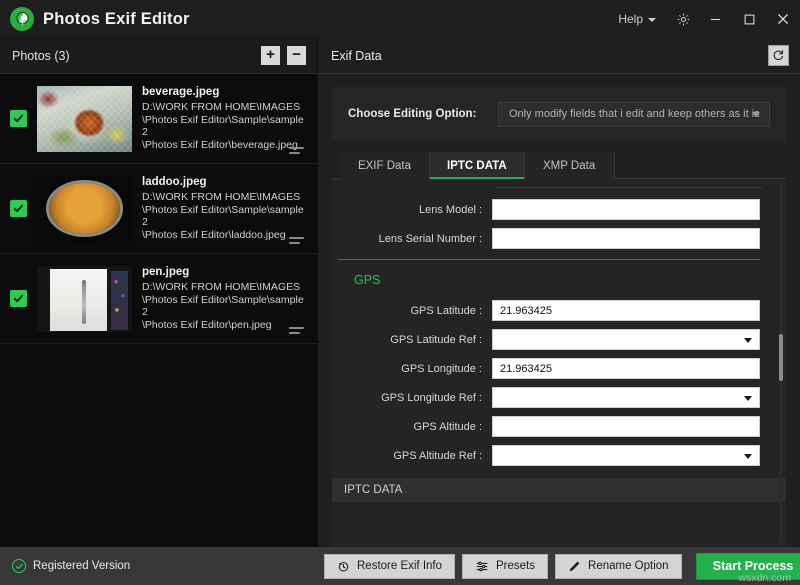  What do you see at coordinates (22, 19) in the screenshot?
I see `app-logo-icon` at bounding box center [22, 19].